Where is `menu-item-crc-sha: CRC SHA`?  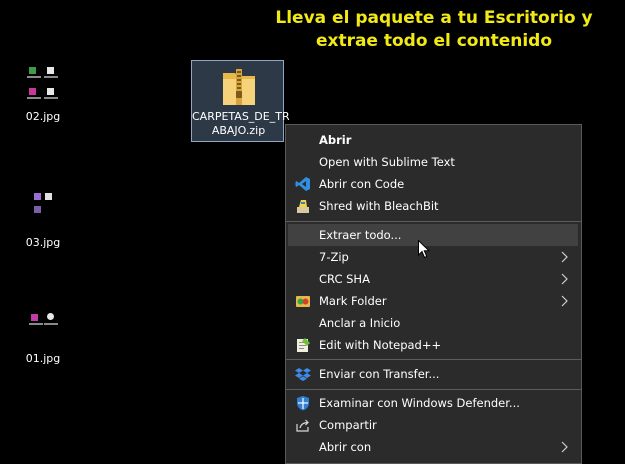
menu-item-crc-sha: CRC SHA is located at coordinates (433, 279).